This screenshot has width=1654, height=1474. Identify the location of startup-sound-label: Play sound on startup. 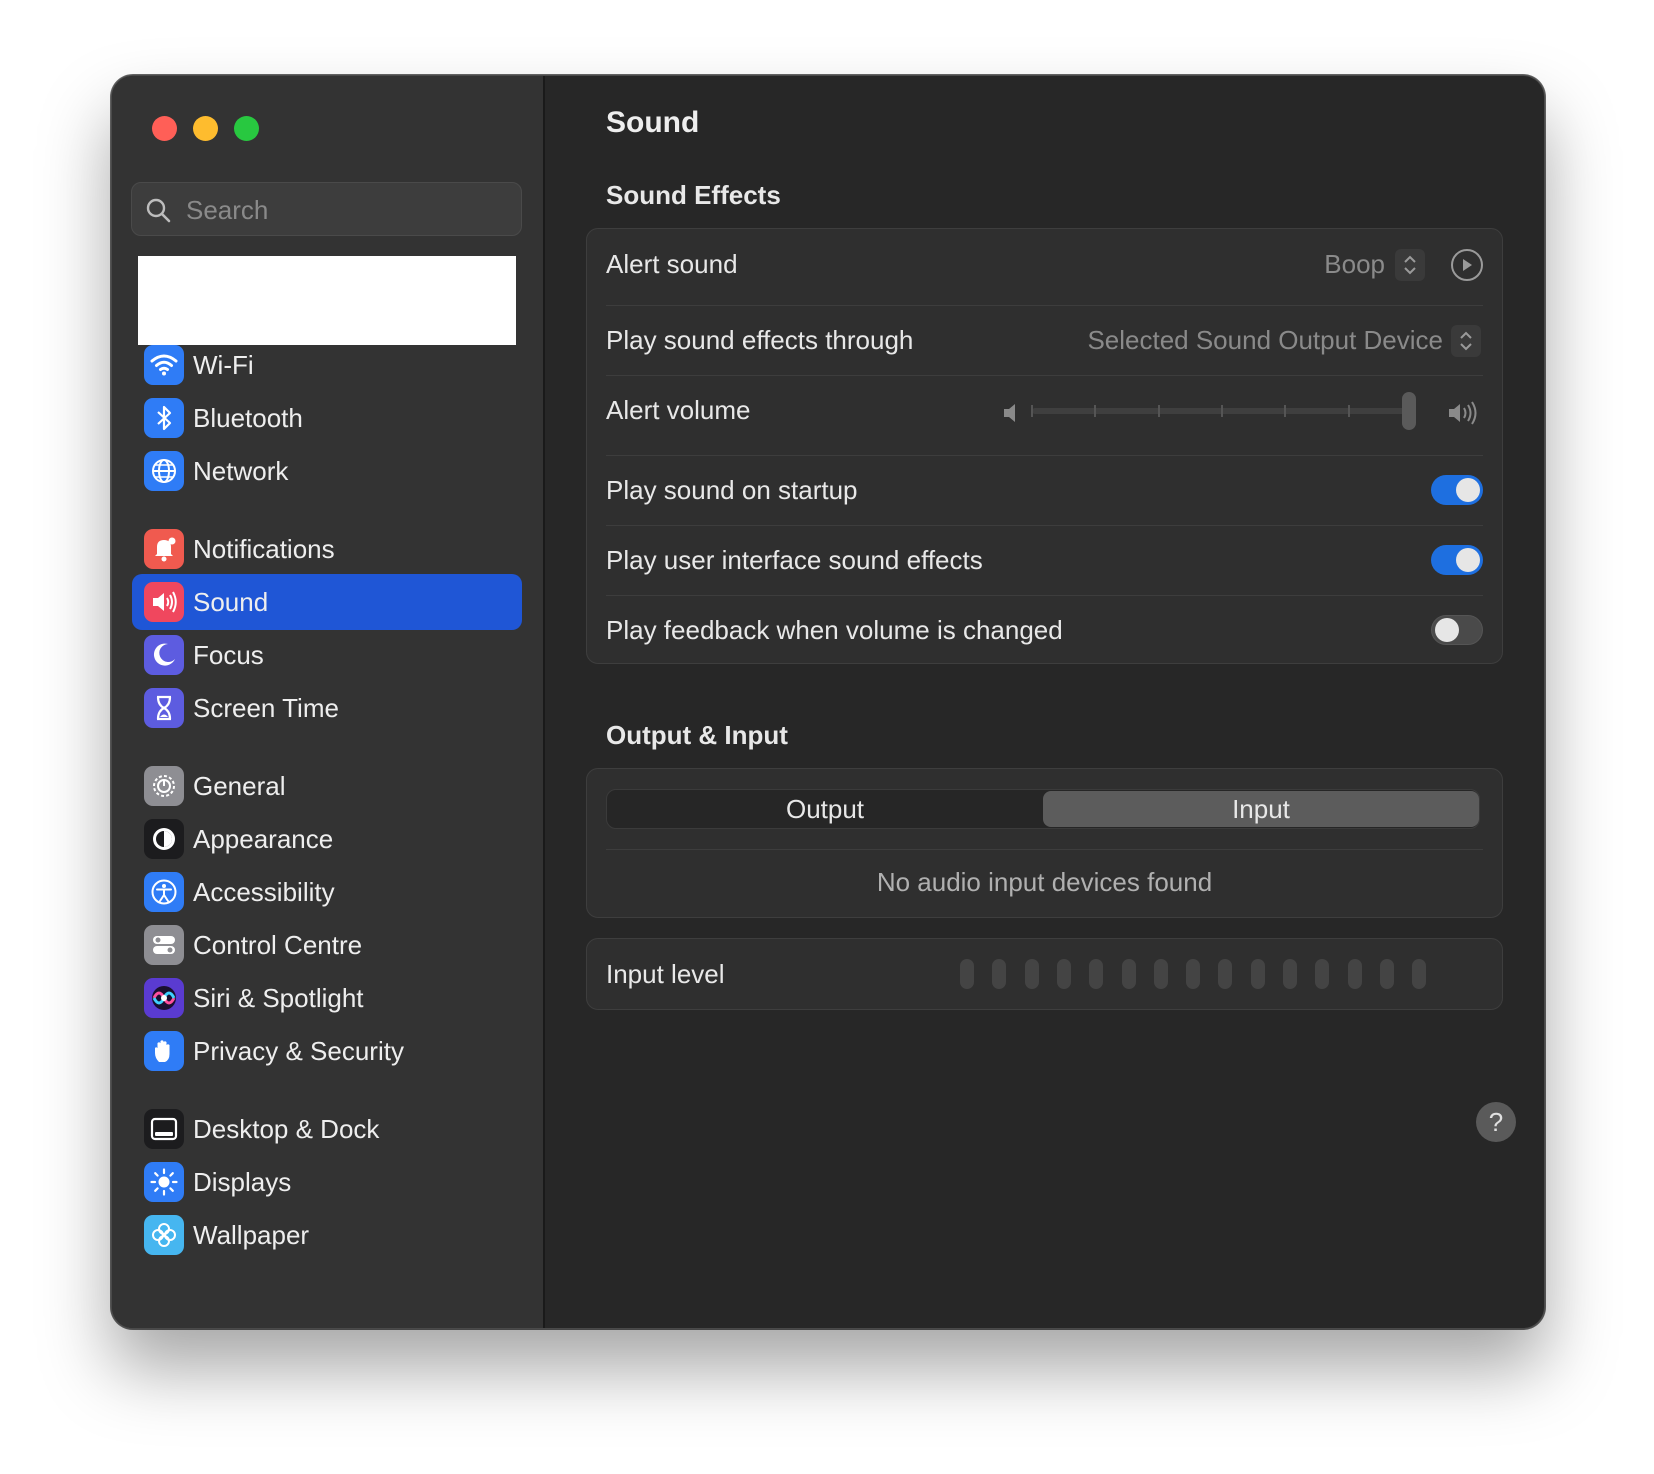
(732, 490).